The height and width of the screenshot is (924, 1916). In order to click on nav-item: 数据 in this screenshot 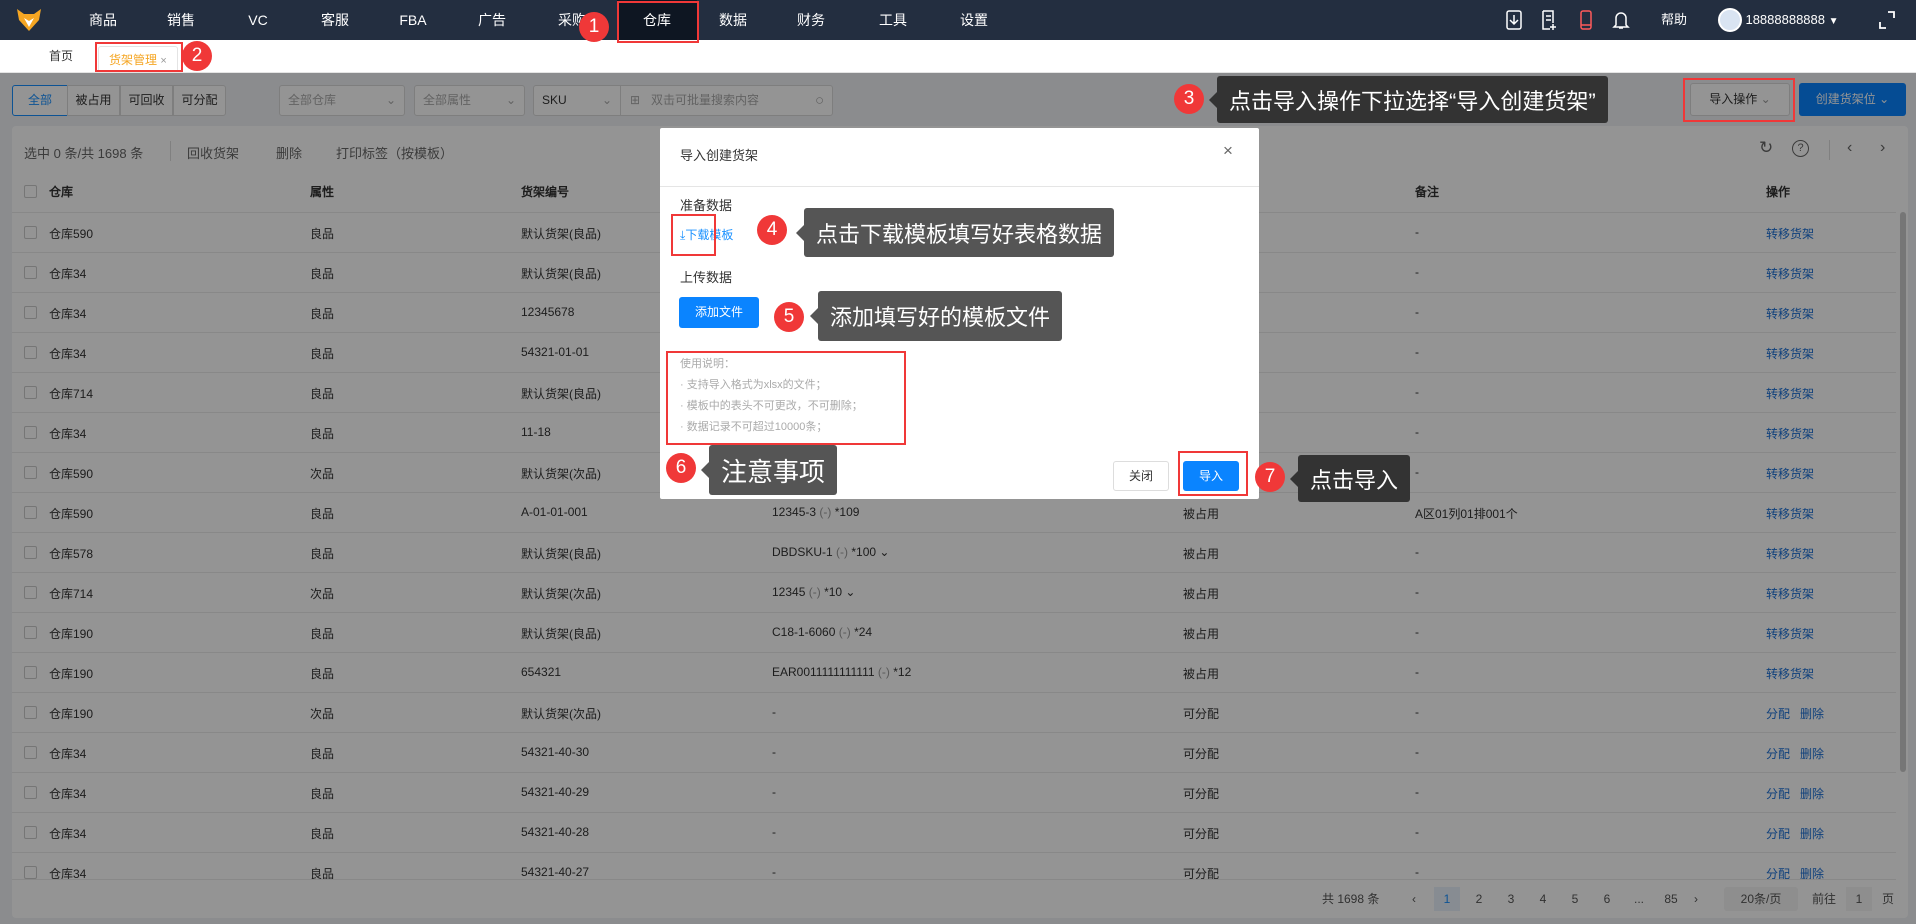, I will do `click(733, 20)`.